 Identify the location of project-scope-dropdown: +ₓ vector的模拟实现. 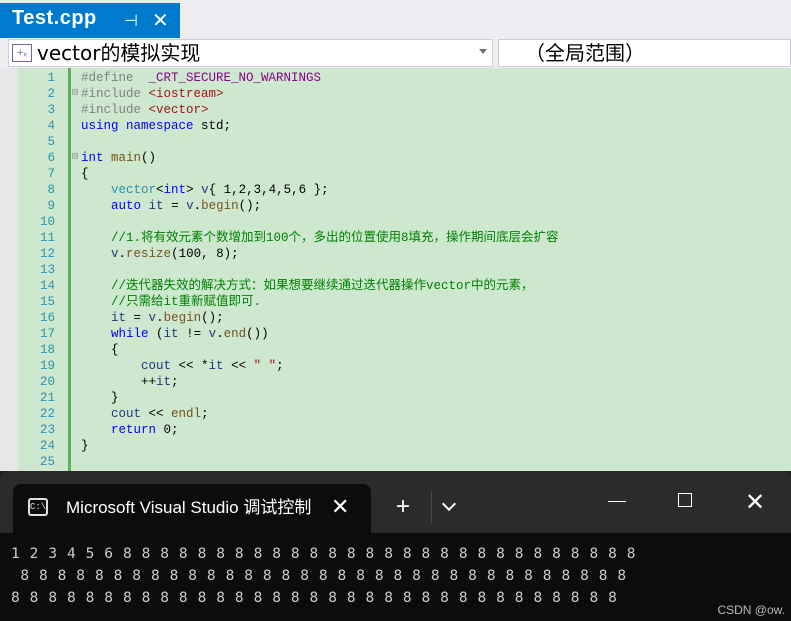
(250, 53).